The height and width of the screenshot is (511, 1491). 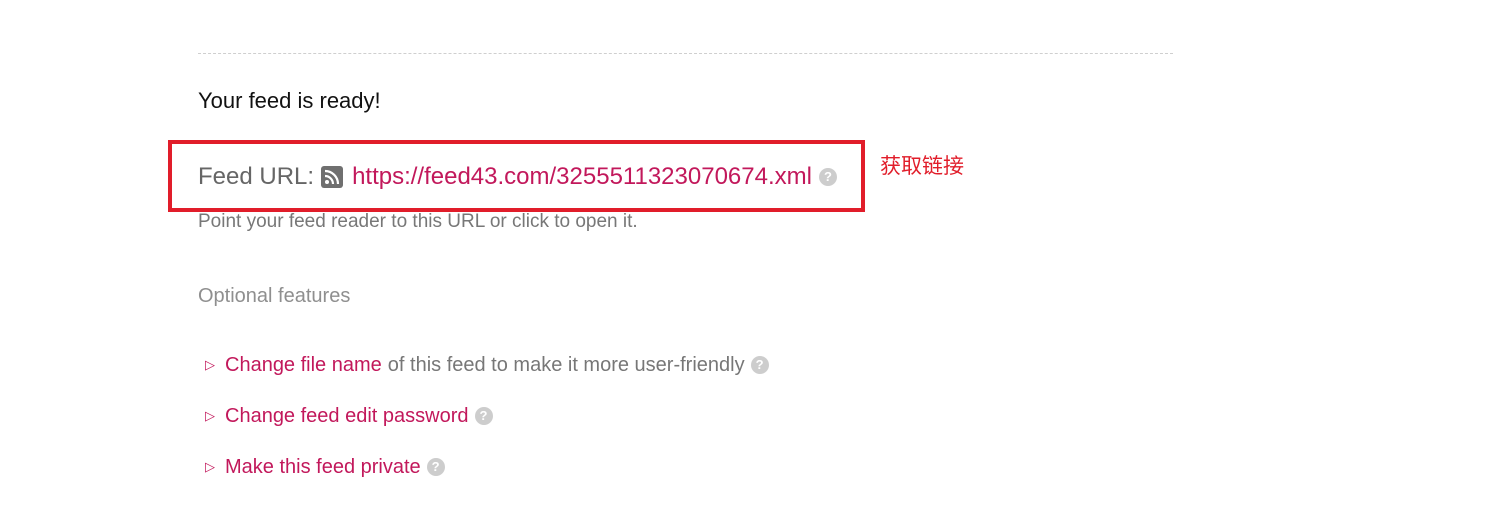 What do you see at coordinates (685, 53) in the screenshot?
I see `dashed-divider` at bounding box center [685, 53].